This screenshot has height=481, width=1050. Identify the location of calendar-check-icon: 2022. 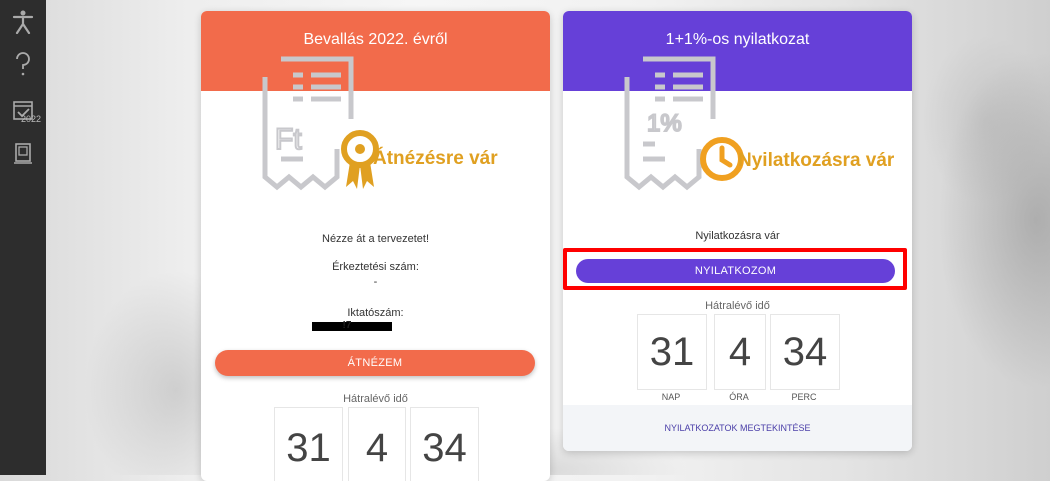
(25, 110).